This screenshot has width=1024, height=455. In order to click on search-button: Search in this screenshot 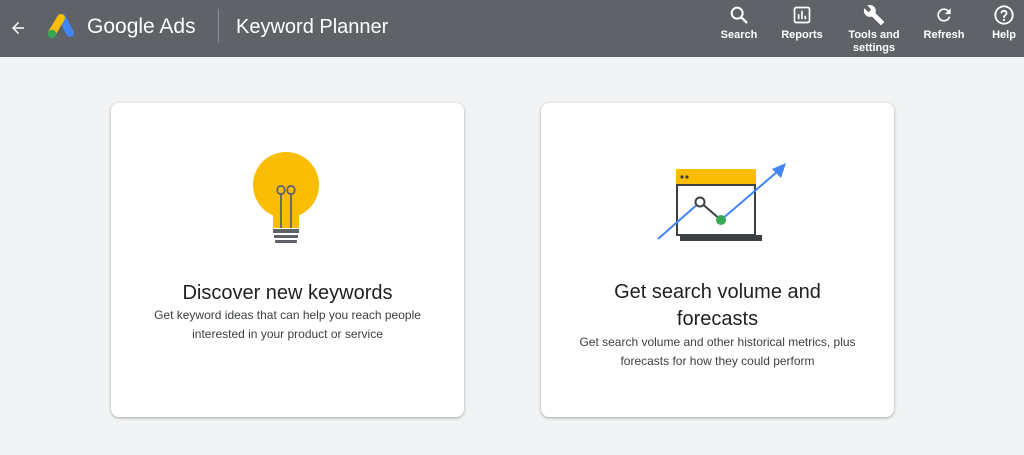, I will do `click(739, 29)`.